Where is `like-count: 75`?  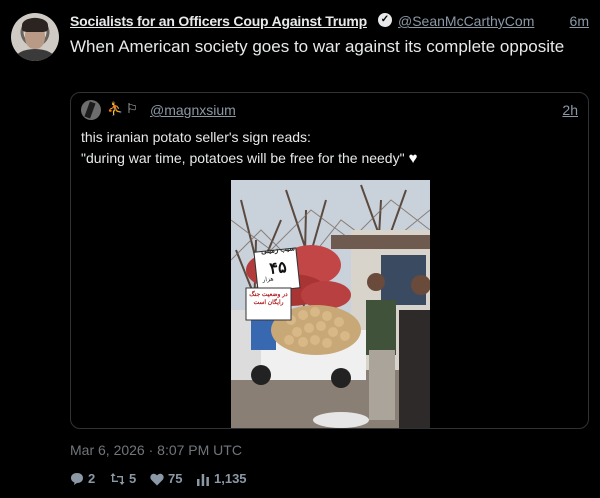 like-count: 75 is located at coordinates (175, 478).